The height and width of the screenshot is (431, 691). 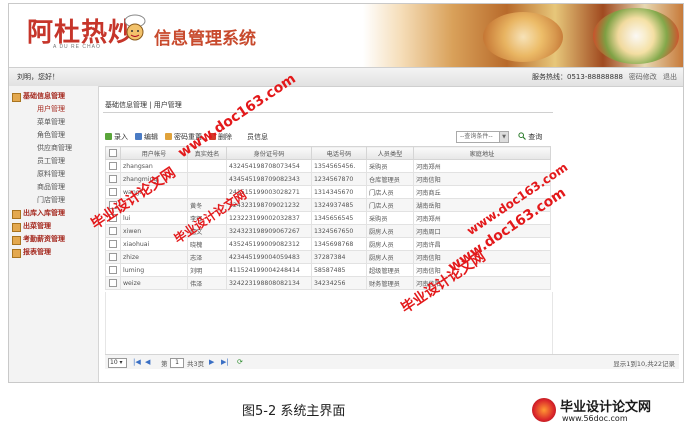 I want to click on sidebar-item-materials: 原料管理, so click(x=53, y=174).